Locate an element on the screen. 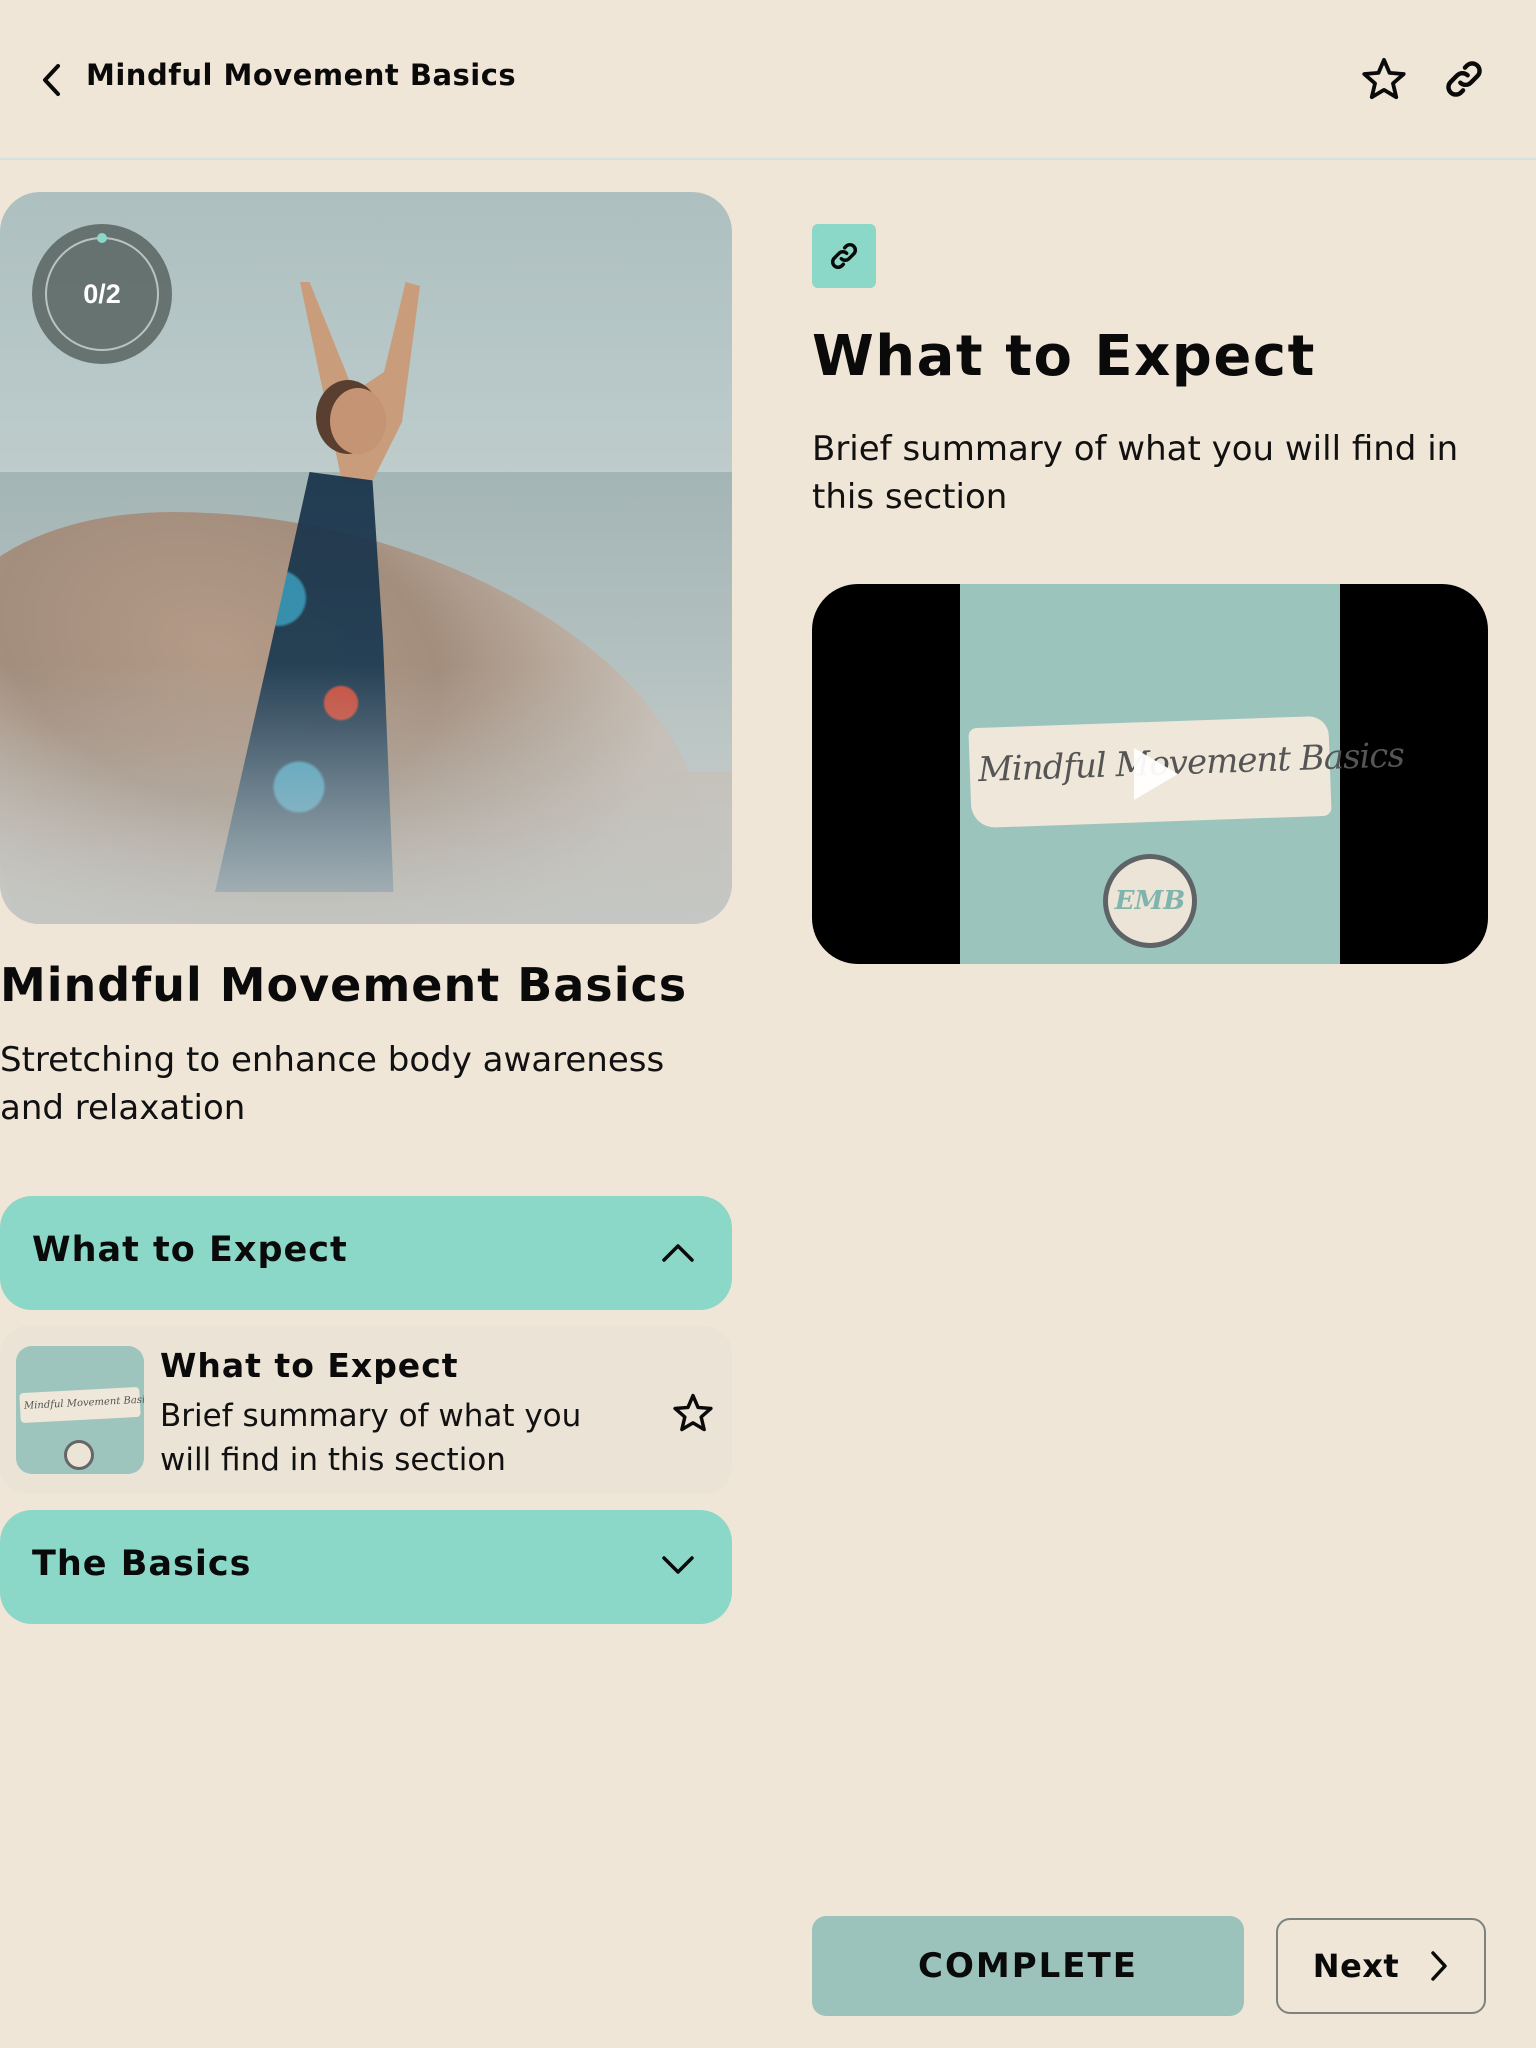 The width and height of the screenshot is (1536, 2048). image-person-head is located at coordinates (358, 421).